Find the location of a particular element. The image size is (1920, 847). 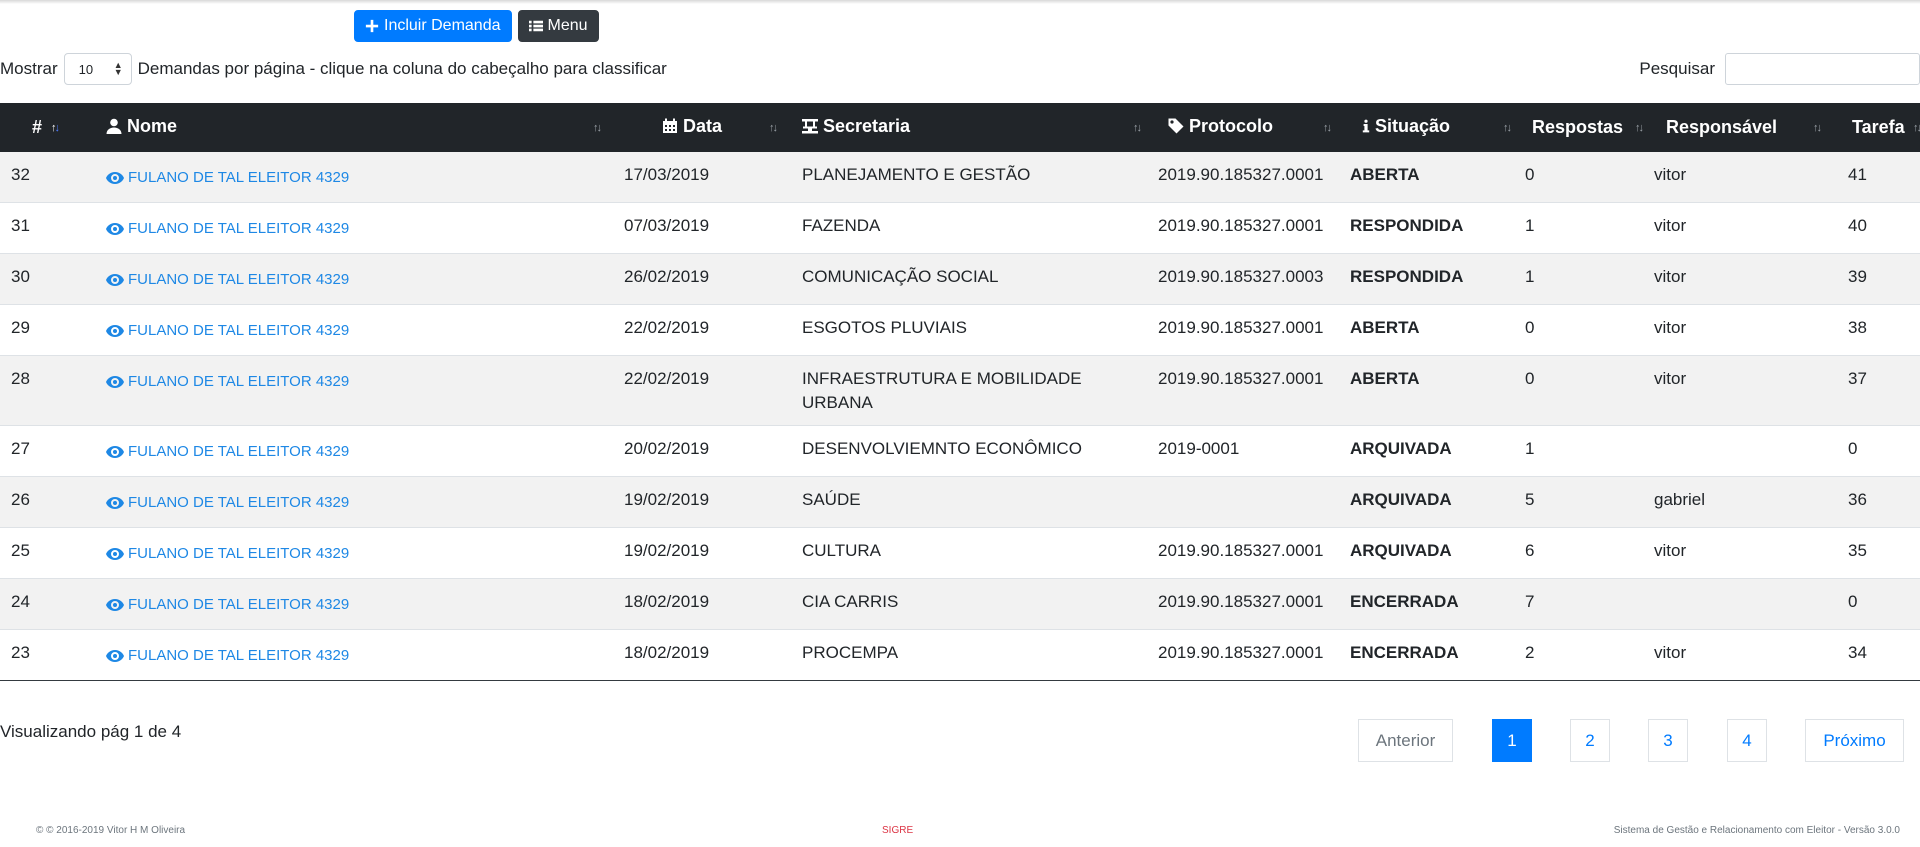

building-icon is located at coordinates (810, 126).